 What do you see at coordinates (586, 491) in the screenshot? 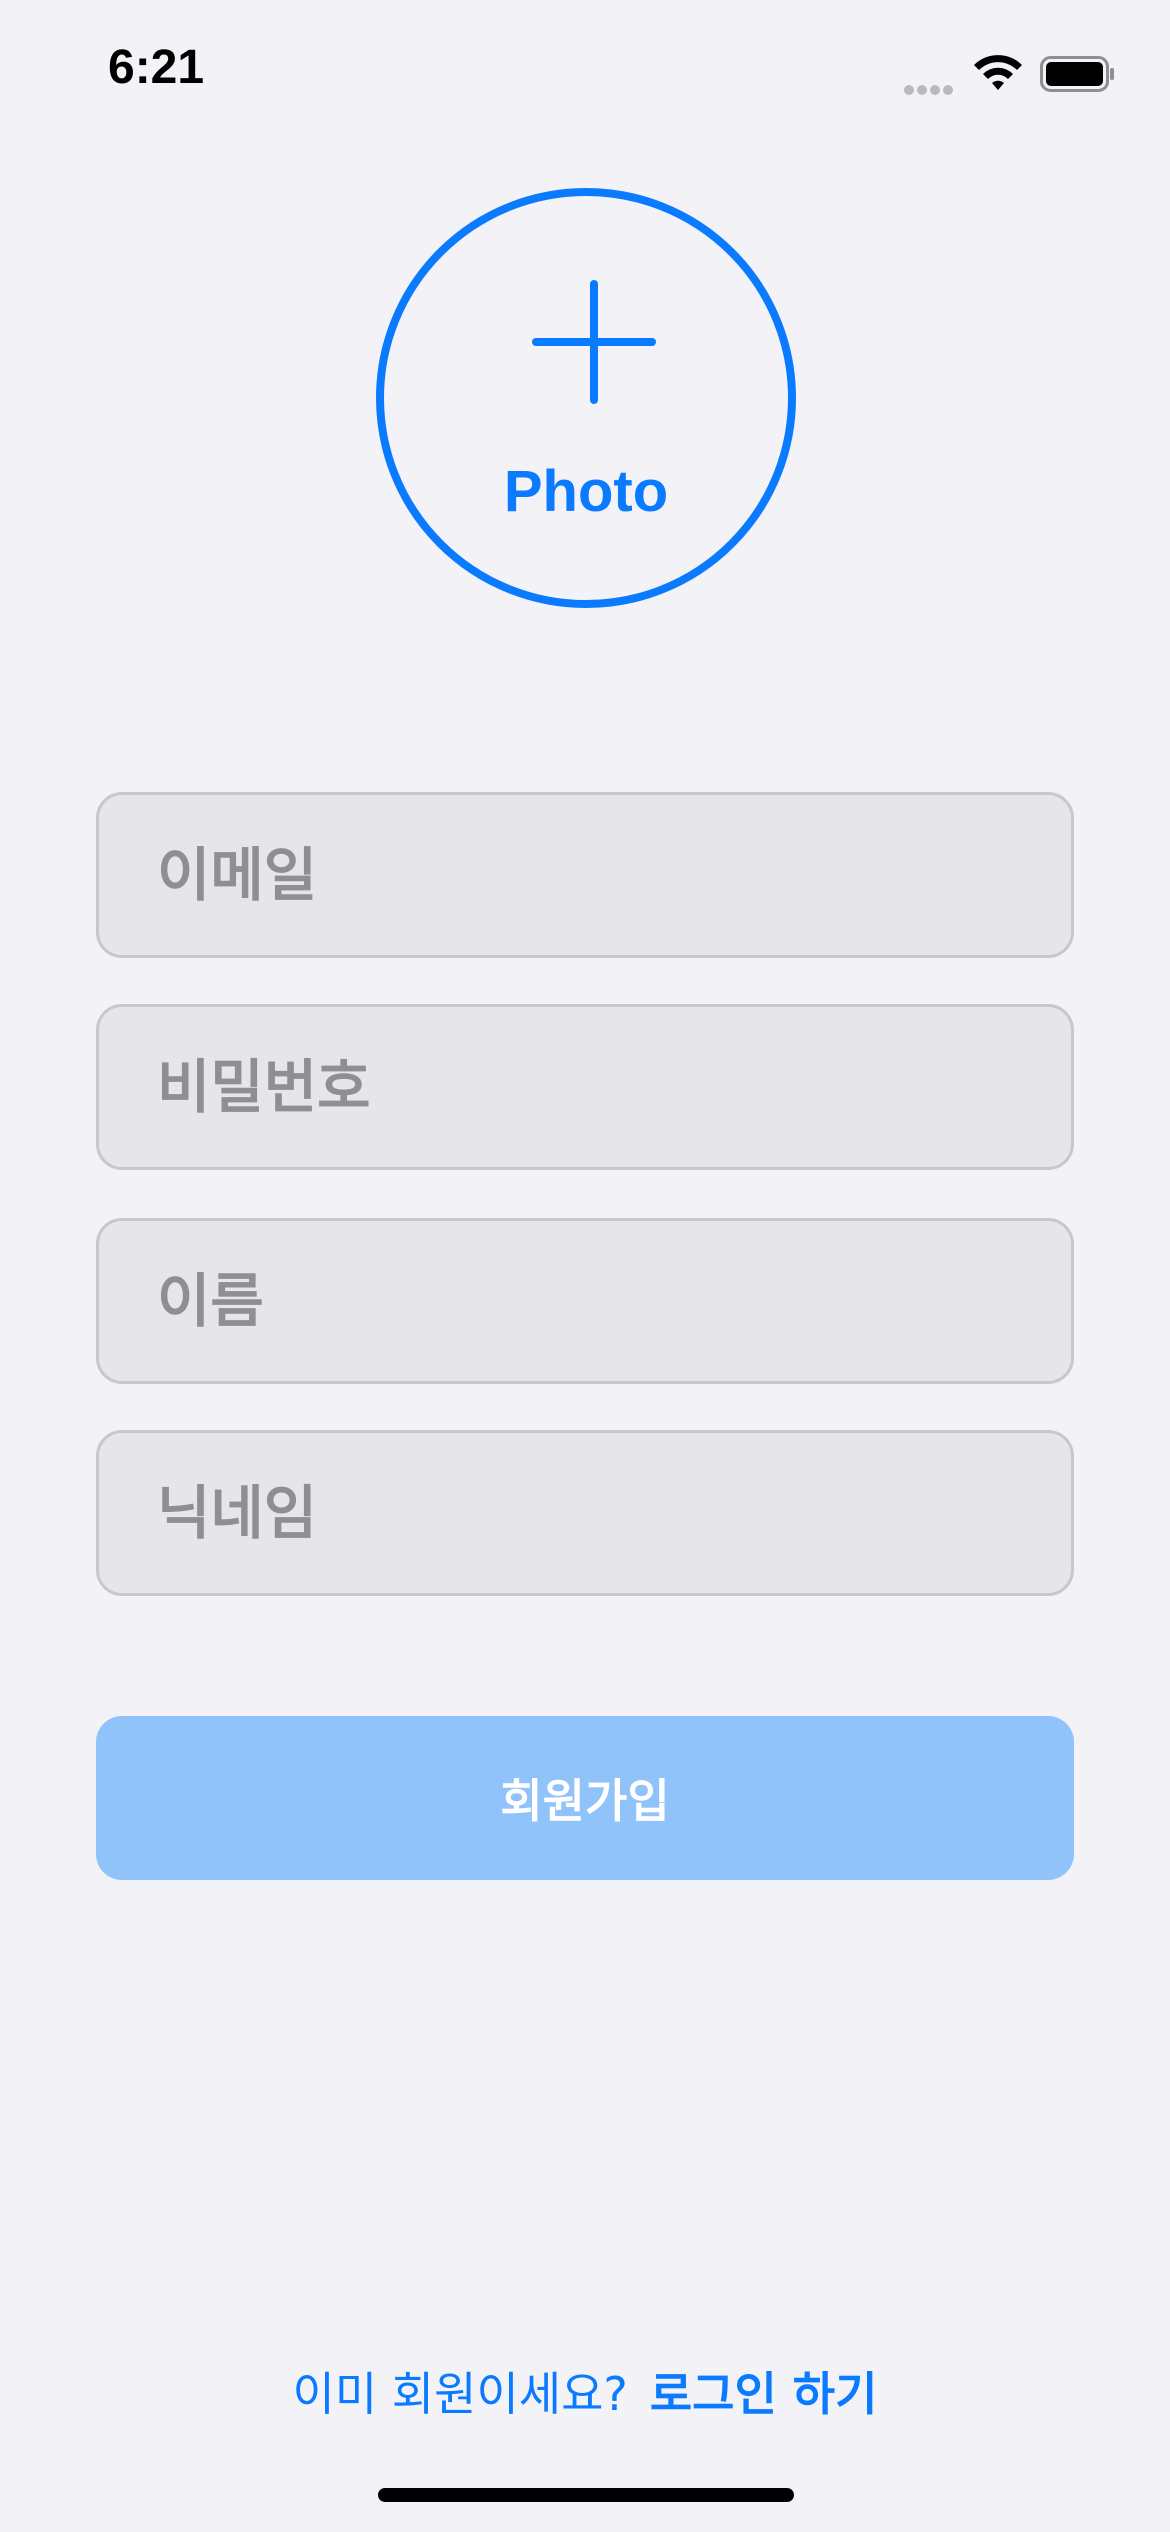
I see `photo-label: Photo` at bounding box center [586, 491].